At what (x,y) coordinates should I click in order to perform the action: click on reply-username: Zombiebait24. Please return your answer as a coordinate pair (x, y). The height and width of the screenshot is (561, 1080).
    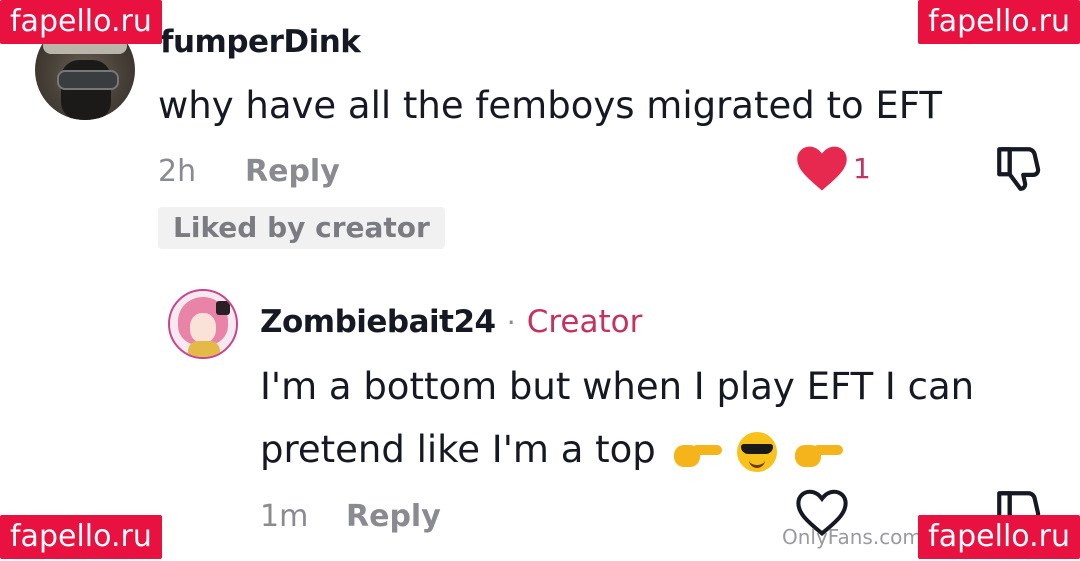
    Looking at the image, I should click on (378, 322).